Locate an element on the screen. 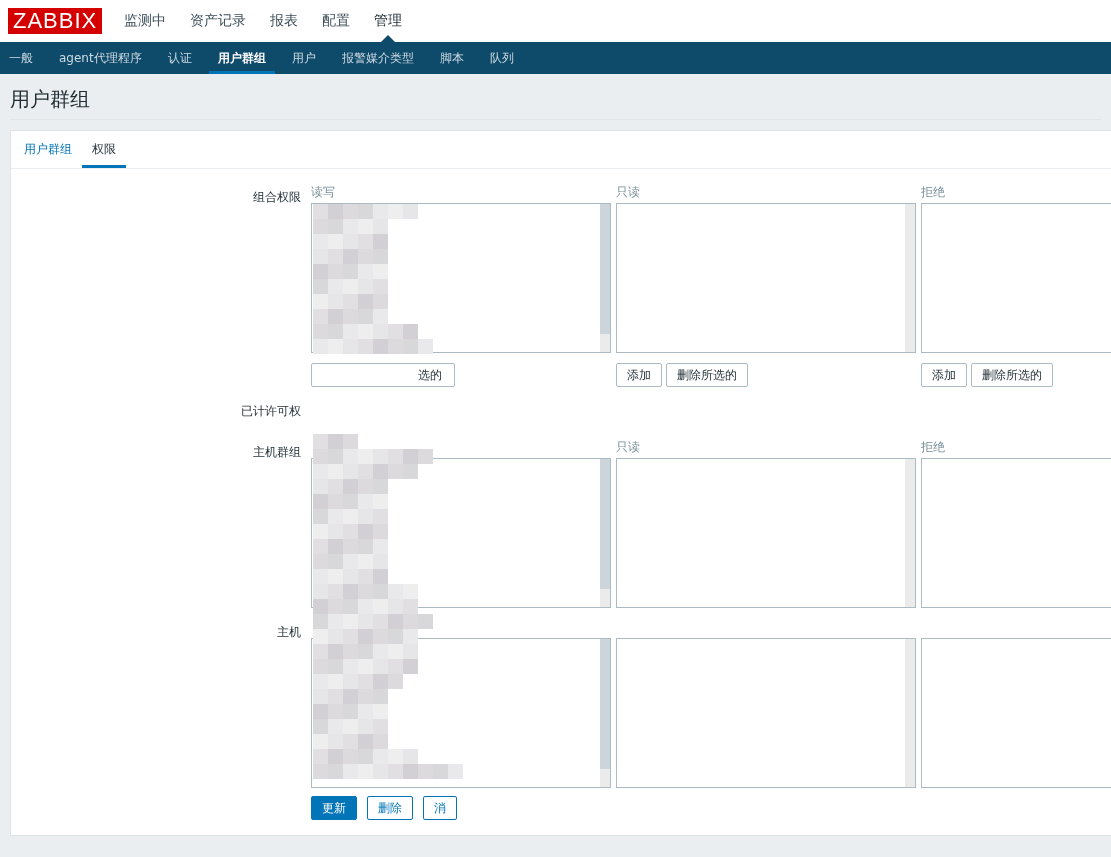 The image size is (1111, 857). sub-menu-item: agent代理程序 is located at coordinates (100, 58).